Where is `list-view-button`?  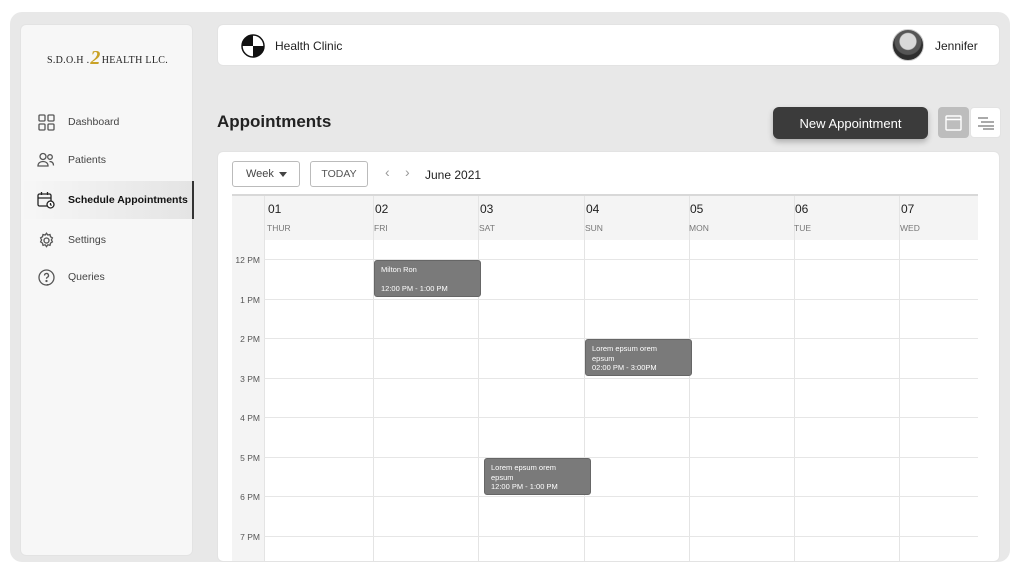 list-view-button is located at coordinates (985, 122).